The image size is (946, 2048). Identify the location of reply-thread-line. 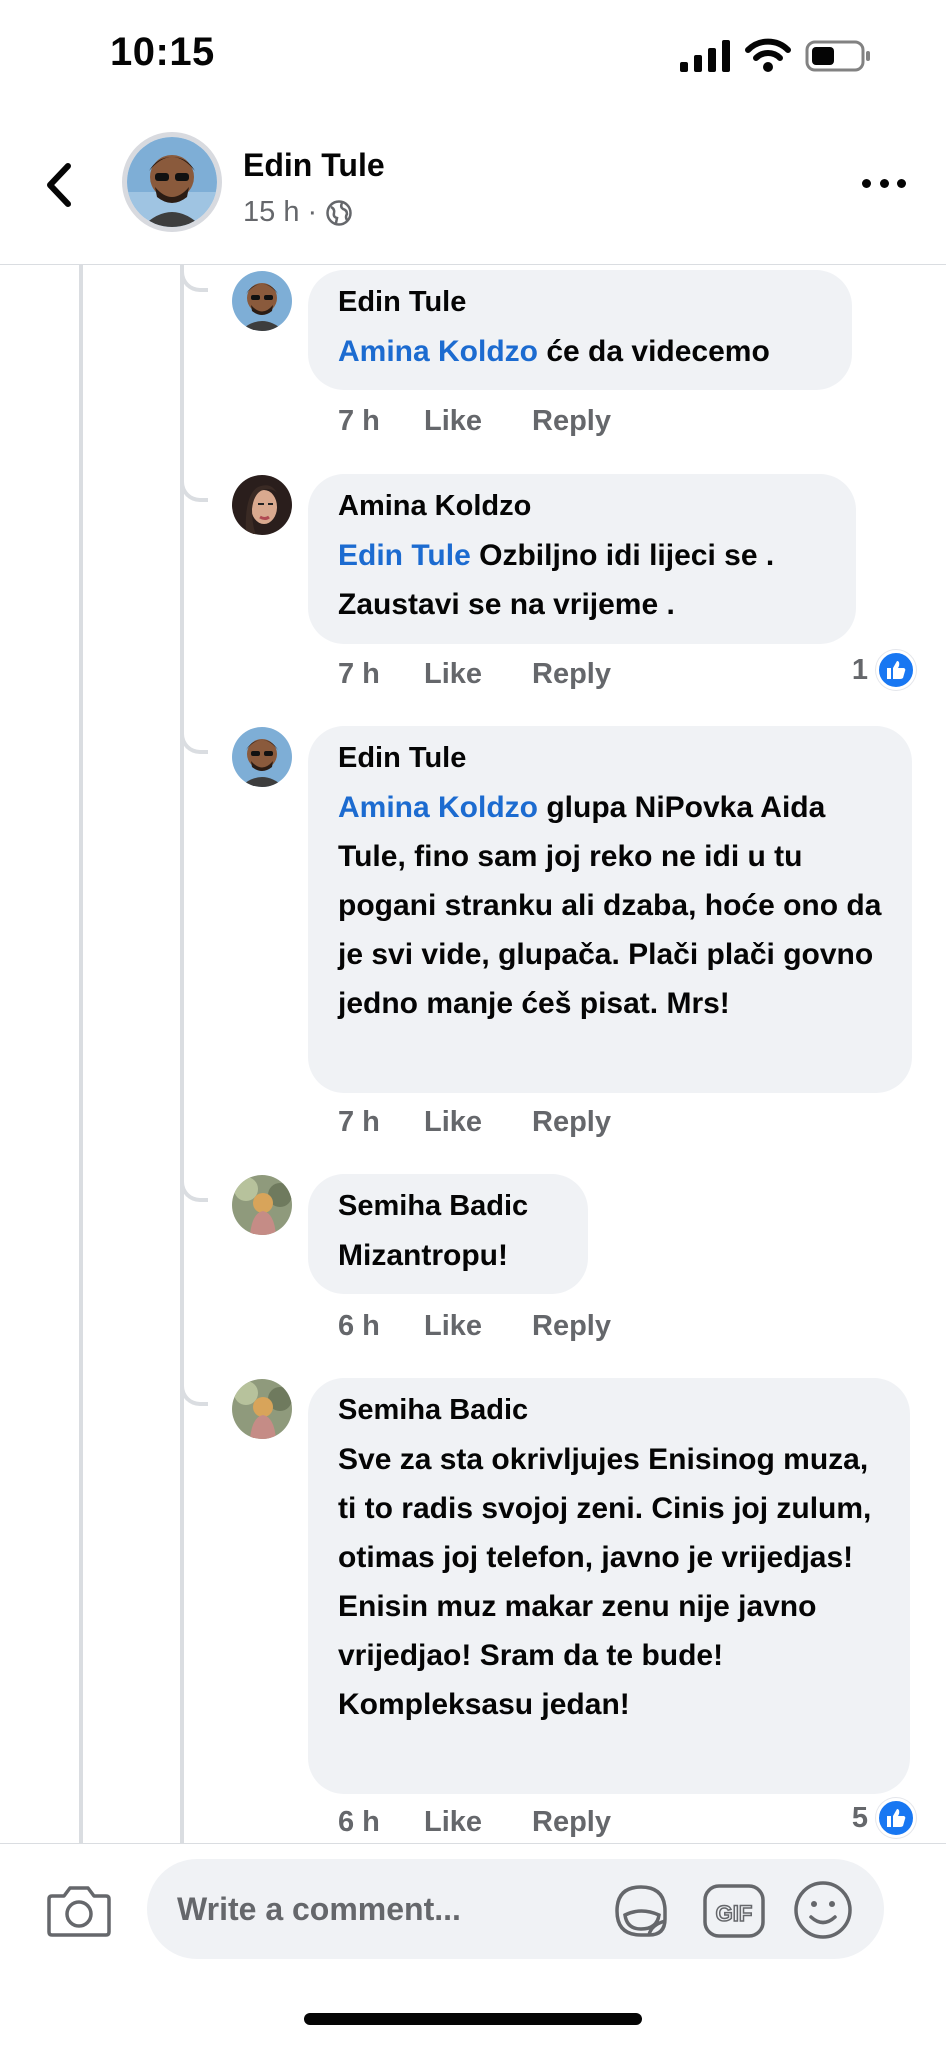
(182, 1054).